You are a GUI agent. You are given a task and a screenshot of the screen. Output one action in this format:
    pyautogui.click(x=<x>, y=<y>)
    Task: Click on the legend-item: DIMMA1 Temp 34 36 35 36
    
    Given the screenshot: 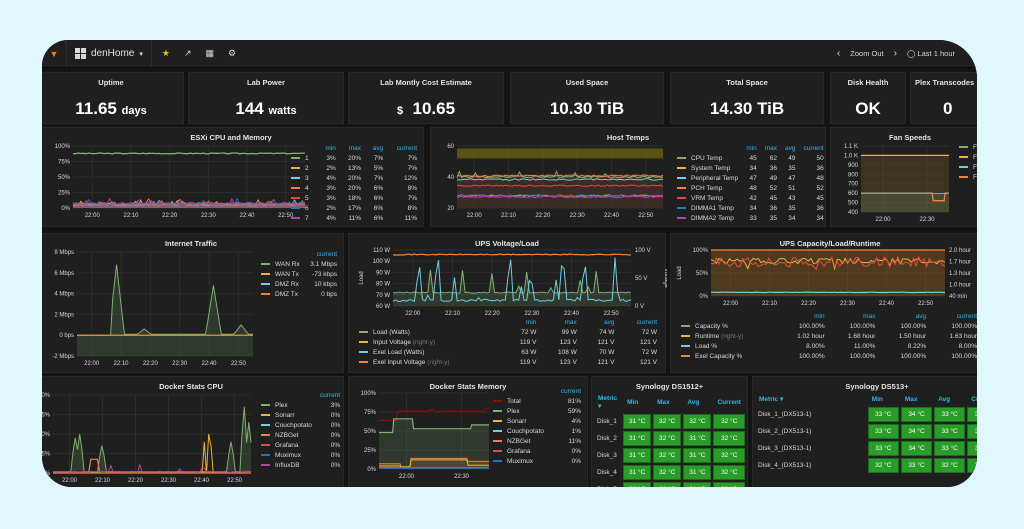 What is the action you would take?
    pyautogui.click(x=750, y=208)
    